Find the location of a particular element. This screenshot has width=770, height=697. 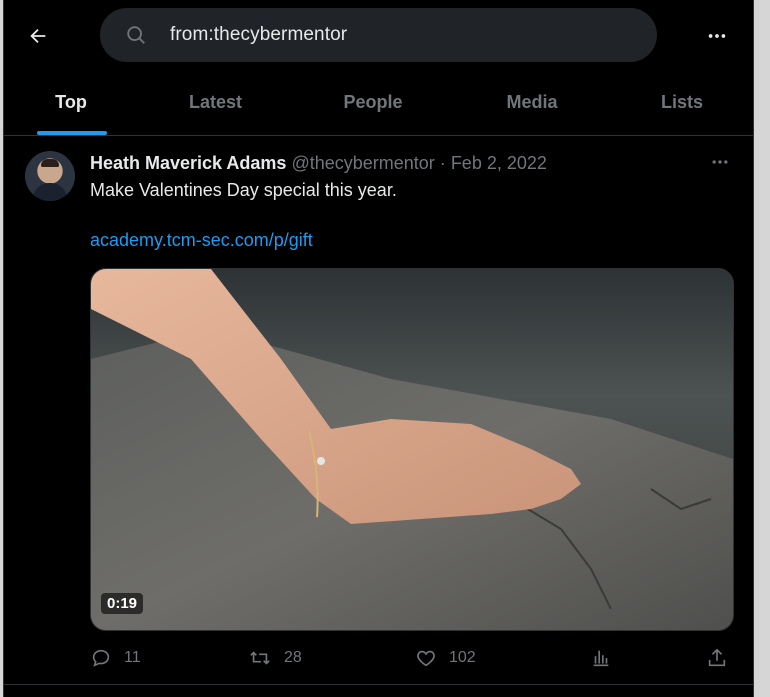

reply-icon is located at coordinates (101, 658).